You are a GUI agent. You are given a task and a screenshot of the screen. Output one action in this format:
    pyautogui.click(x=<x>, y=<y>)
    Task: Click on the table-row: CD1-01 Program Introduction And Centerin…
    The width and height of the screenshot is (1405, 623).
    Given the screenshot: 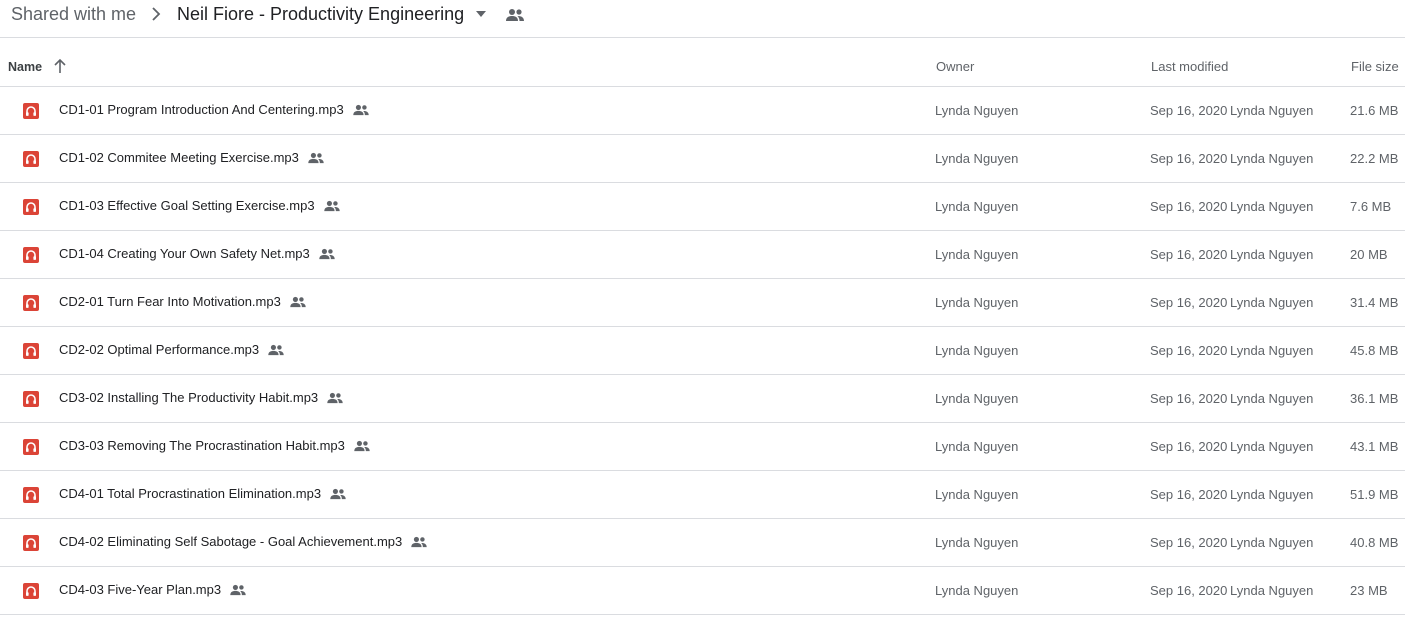 What is the action you would take?
    pyautogui.click(x=702, y=111)
    